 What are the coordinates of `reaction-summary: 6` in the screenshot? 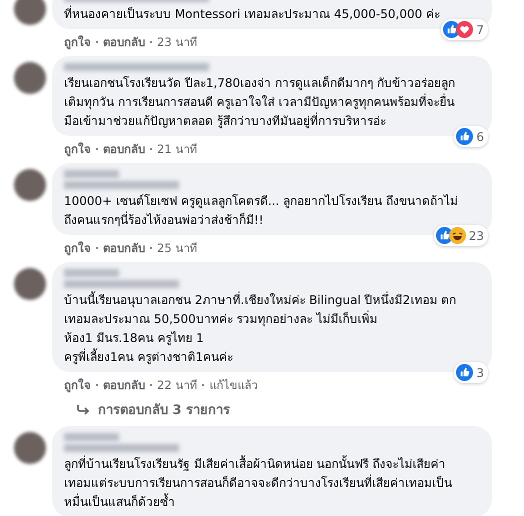 It's located at (471, 136).